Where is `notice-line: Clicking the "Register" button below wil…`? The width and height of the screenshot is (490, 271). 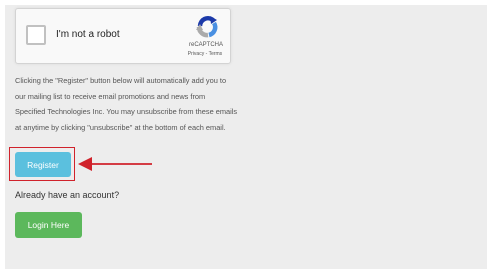 notice-line: Clicking the "Register" button below wil… is located at coordinates (121, 80).